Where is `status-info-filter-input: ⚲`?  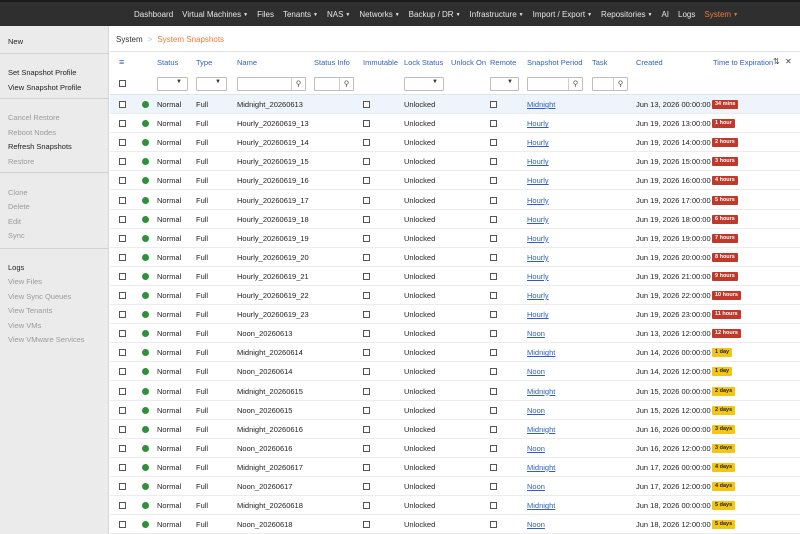
status-info-filter-input: ⚲ is located at coordinates (334, 84).